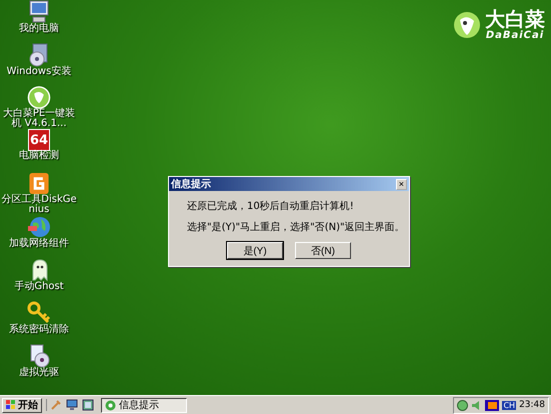 This screenshot has height=414, width=551. What do you see at coordinates (271, 206) in the screenshot?
I see `message-text: 还原已完成，10秒后自动重启计算机!` at bounding box center [271, 206].